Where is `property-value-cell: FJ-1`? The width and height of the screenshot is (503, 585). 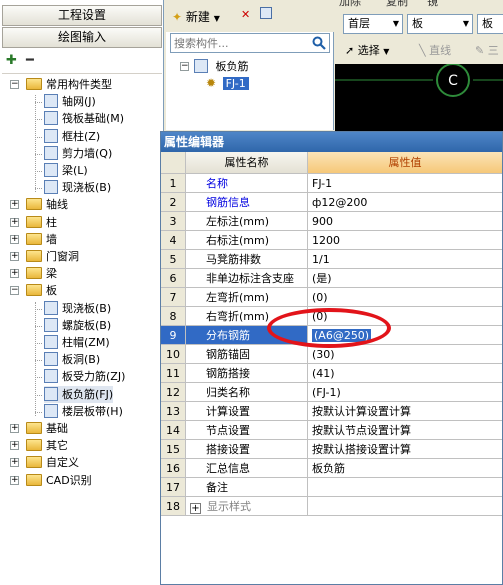 property-value-cell: FJ-1 is located at coordinates (405, 183).